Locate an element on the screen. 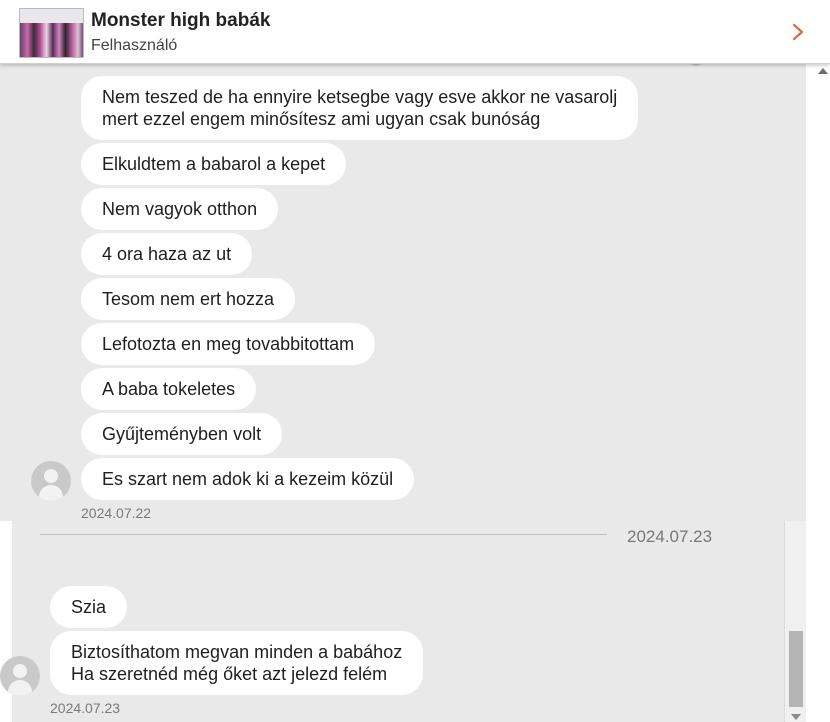 The height and width of the screenshot is (722, 830). message-line: 4 ora haza az ut is located at coordinates (167, 254).